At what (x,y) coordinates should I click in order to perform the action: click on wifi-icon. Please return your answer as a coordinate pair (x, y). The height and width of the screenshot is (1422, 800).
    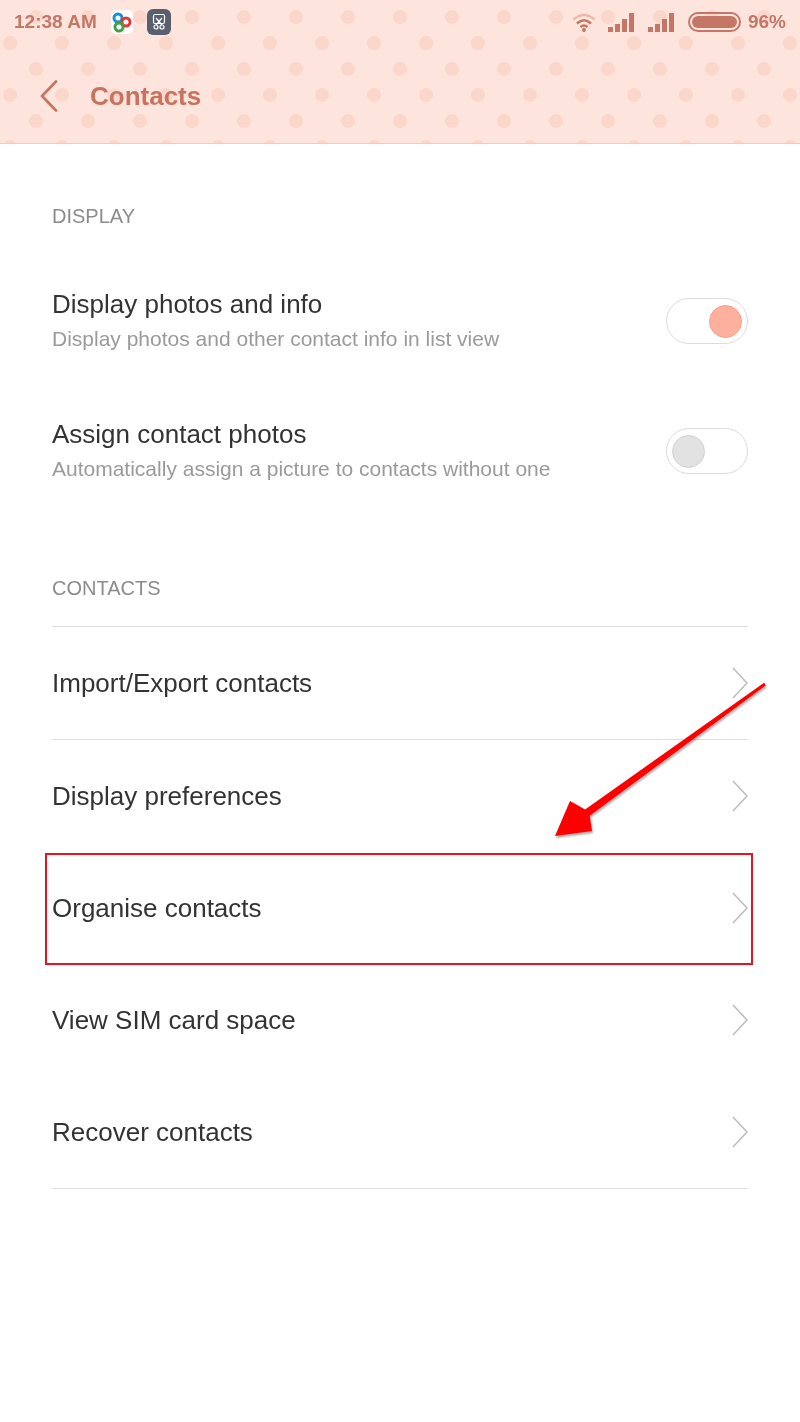
    Looking at the image, I should click on (583, 22).